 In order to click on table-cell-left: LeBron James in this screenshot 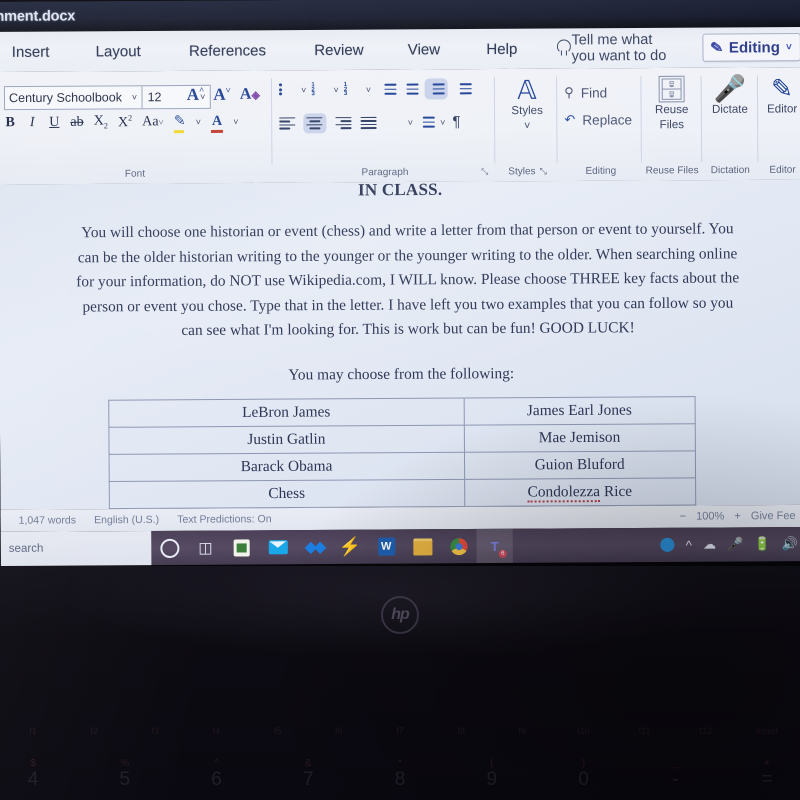, I will do `click(286, 412)`.